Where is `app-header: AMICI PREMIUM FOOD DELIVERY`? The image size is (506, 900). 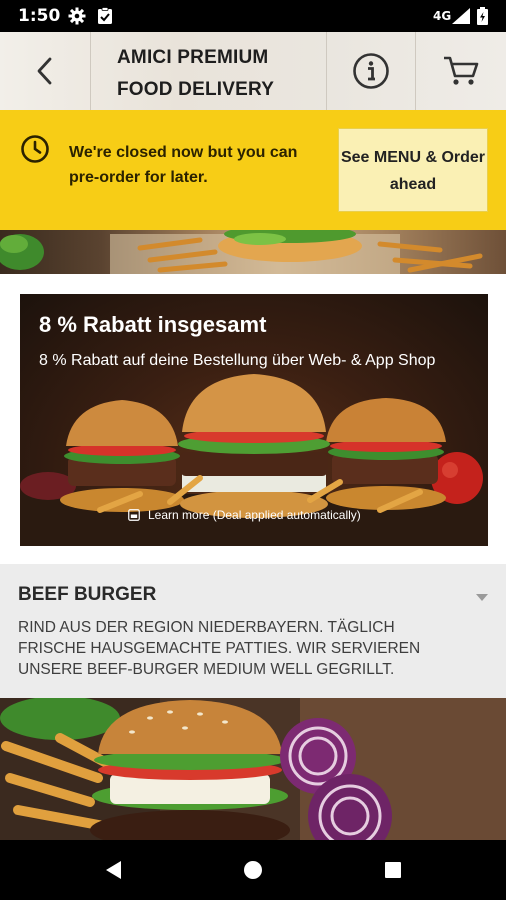
app-header: AMICI PREMIUM FOOD DELIVERY is located at coordinates (253, 71).